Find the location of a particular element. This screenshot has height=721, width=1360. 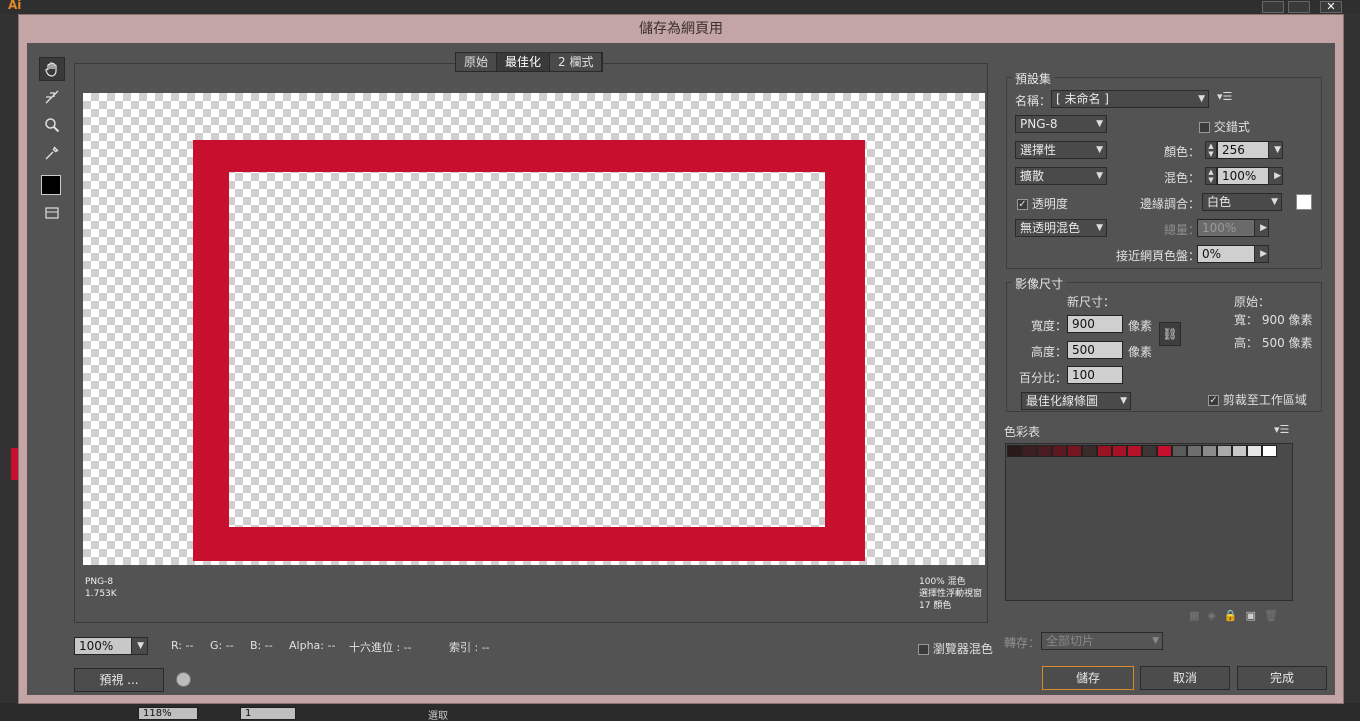

maximize-icon is located at coordinates (1299, 7).